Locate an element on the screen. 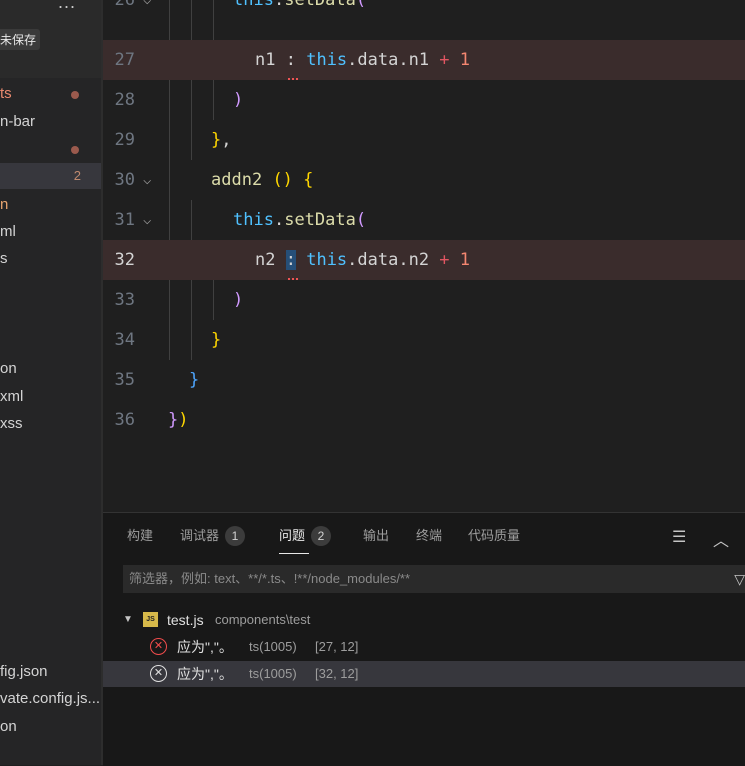 The height and width of the screenshot is (766, 745). code-text: }) is located at coordinates (178, 420).